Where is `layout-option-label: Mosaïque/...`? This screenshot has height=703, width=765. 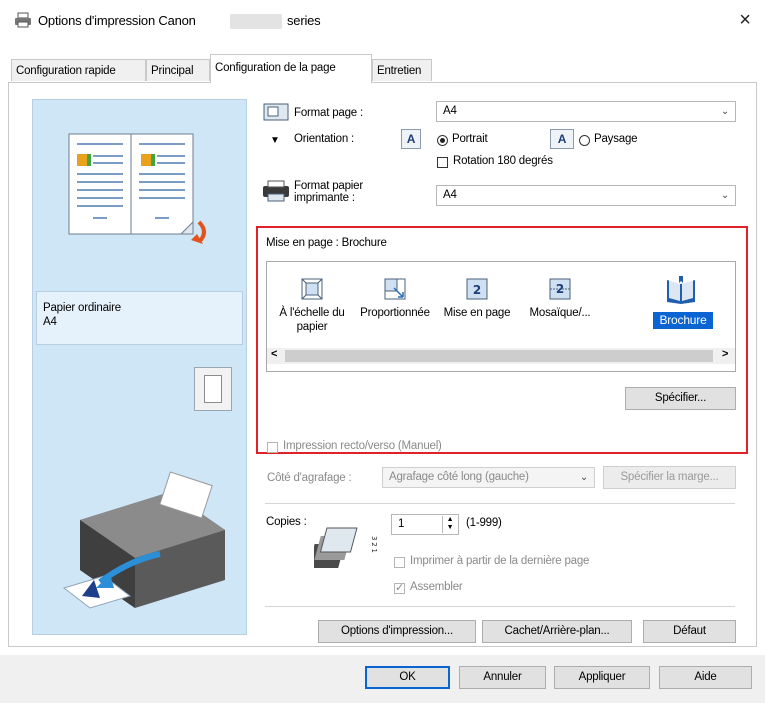
layout-option-label: Mosaïque/... is located at coordinates (560, 313).